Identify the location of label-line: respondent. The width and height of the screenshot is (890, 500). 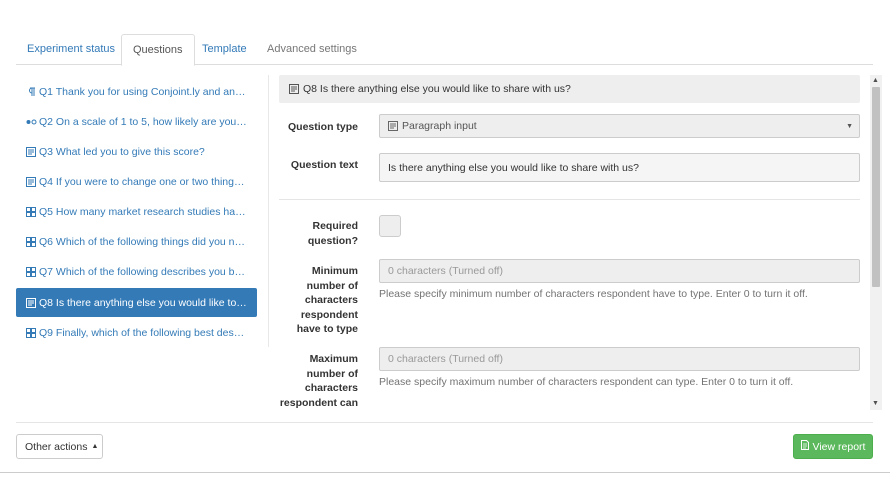
(329, 314).